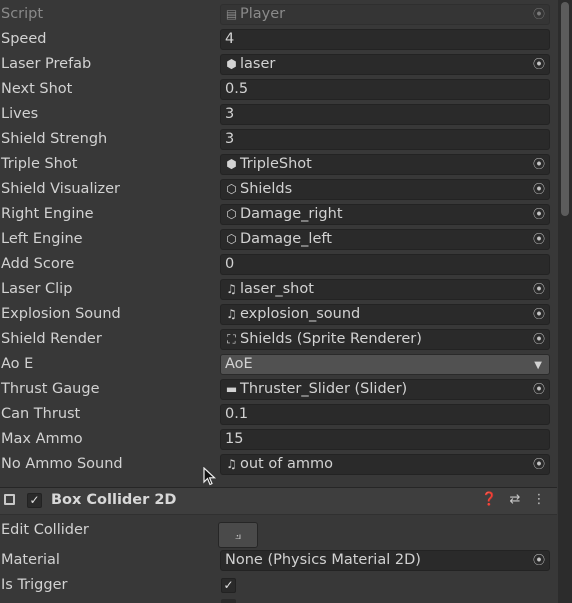 Image resolution: width=572 pixels, height=603 pixels. I want to click on material-value: None (Physics Material 2D), so click(323, 560).